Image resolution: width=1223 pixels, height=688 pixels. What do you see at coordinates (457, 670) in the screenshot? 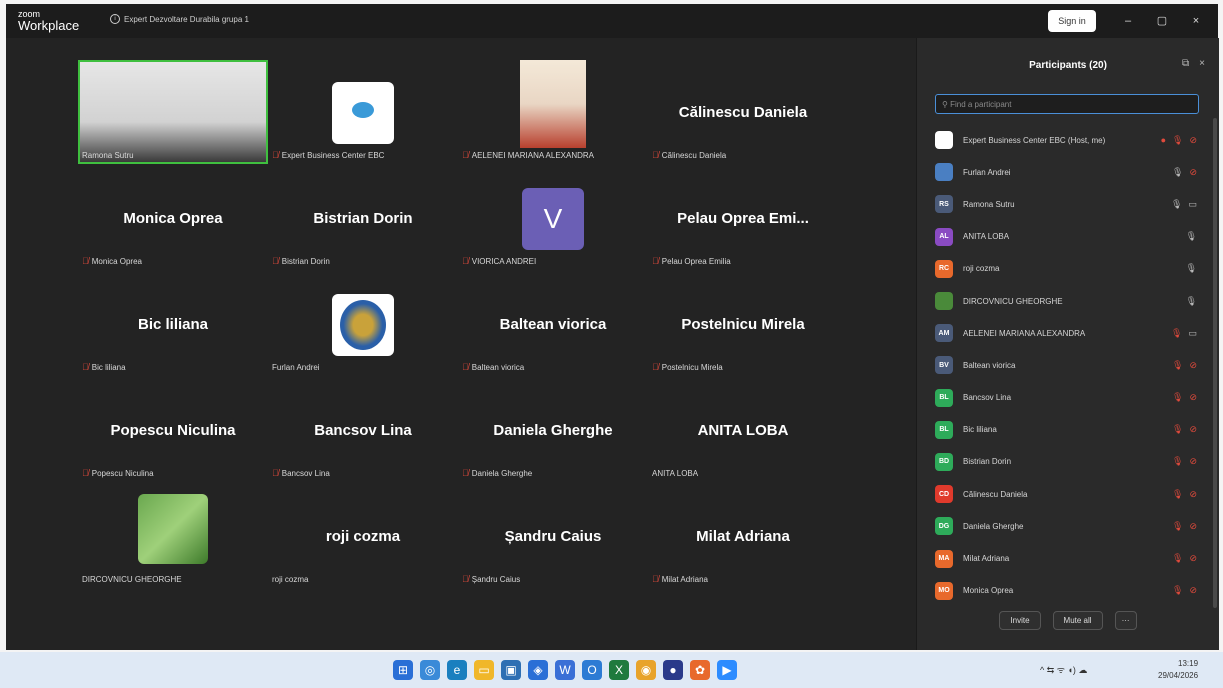
I see `edge-icon: e` at bounding box center [457, 670].